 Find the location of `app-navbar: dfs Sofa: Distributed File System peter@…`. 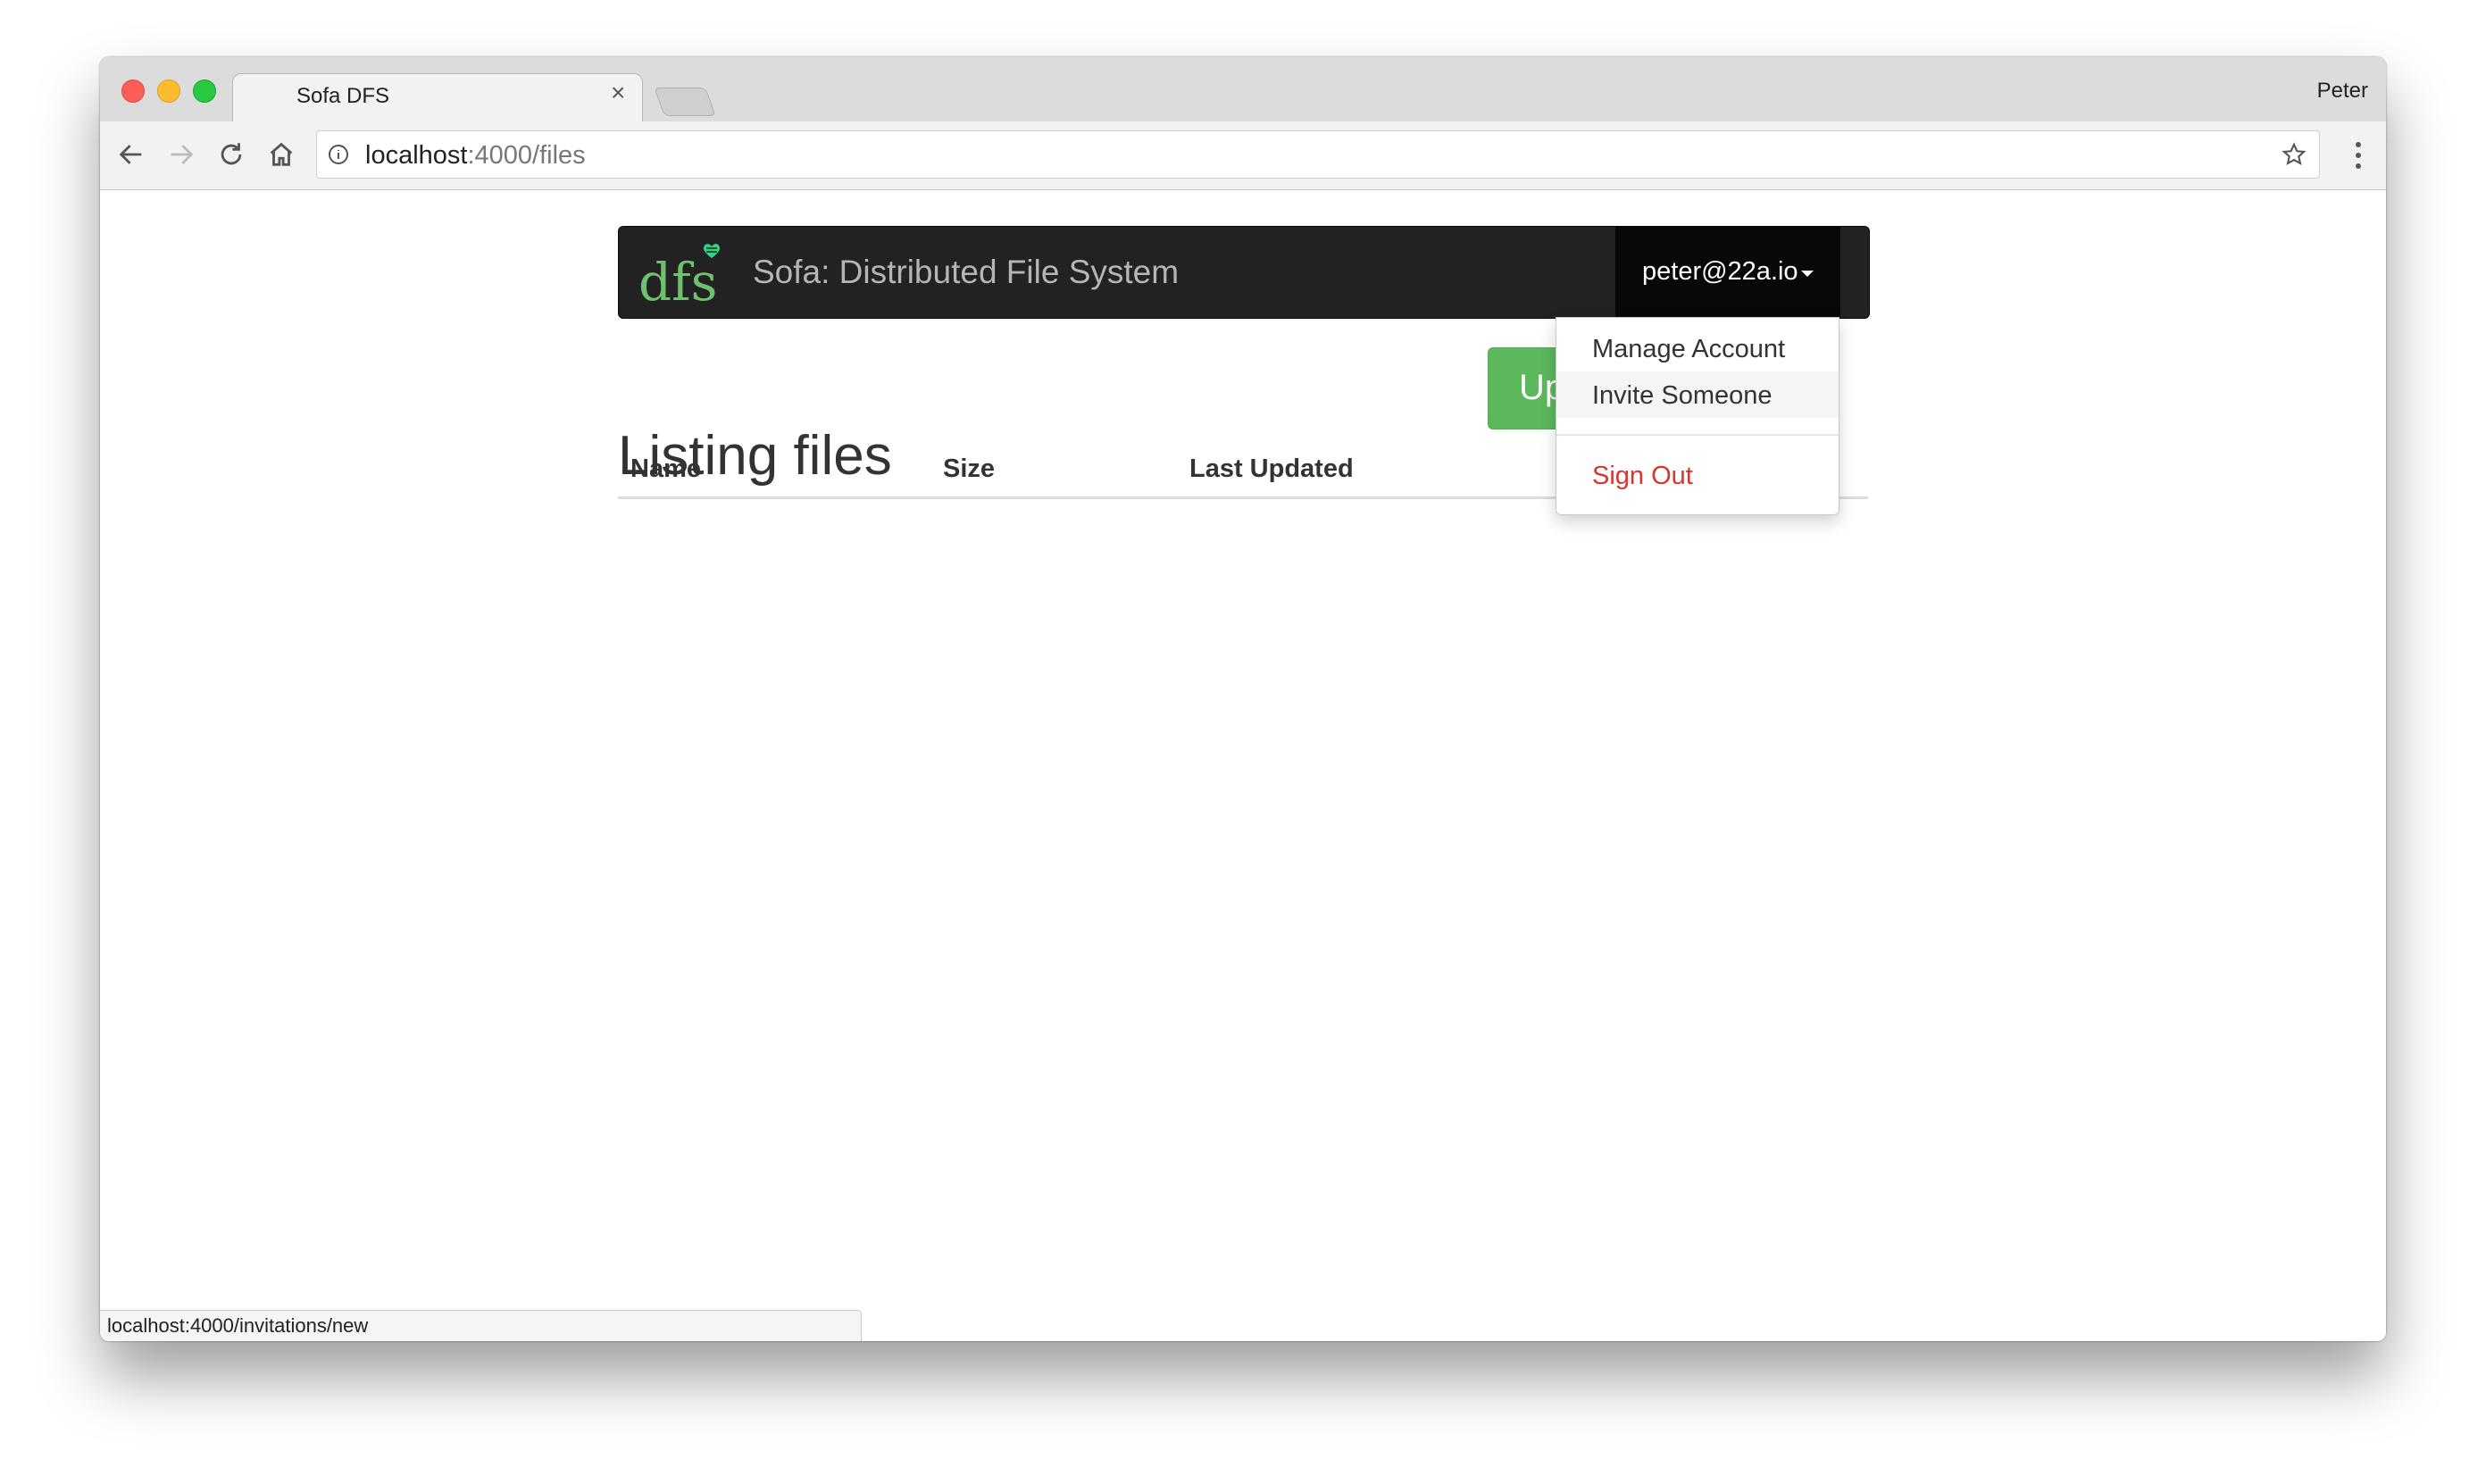

app-navbar: dfs Sofa: Distributed File System peter@… is located at coordinates (1244, 272).